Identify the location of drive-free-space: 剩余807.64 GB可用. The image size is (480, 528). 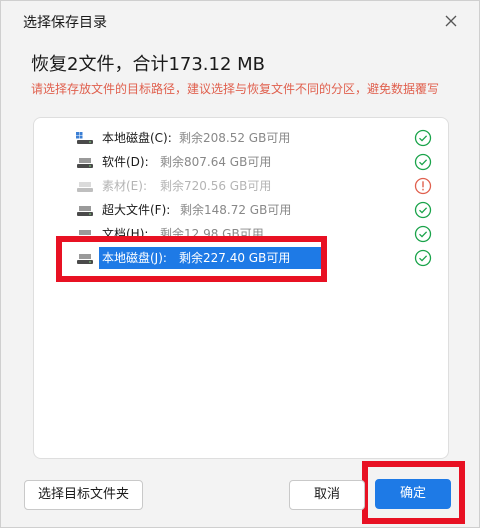
(216, 162).